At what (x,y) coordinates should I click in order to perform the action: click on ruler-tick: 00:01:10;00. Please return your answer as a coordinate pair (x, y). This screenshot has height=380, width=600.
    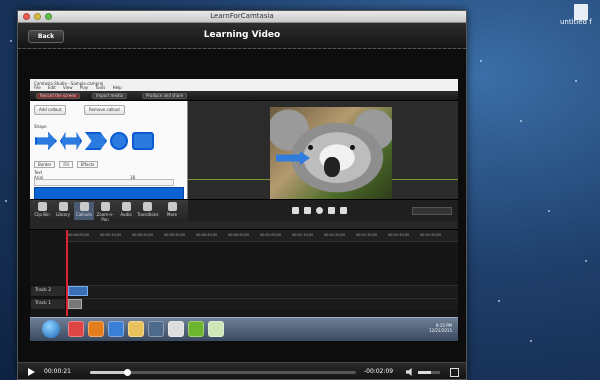
    Looking at the image, I should click on (303, 235).